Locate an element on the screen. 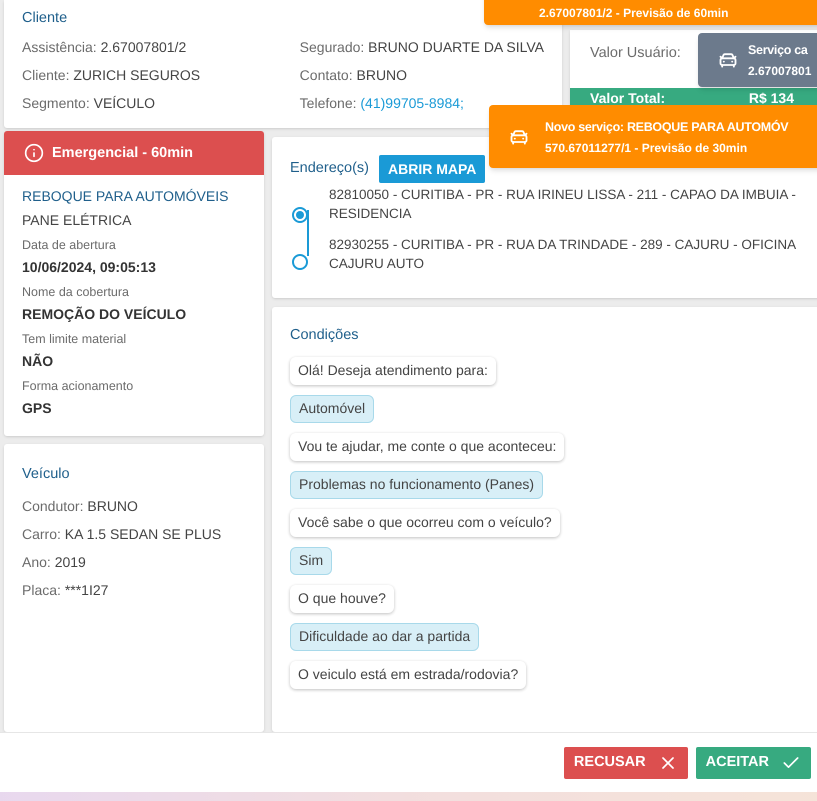 The height and width of the screenshot is (801, 817). question-bubble: Você sabe o que ocorreu com o veículo? is located at coordinates (425, 522).